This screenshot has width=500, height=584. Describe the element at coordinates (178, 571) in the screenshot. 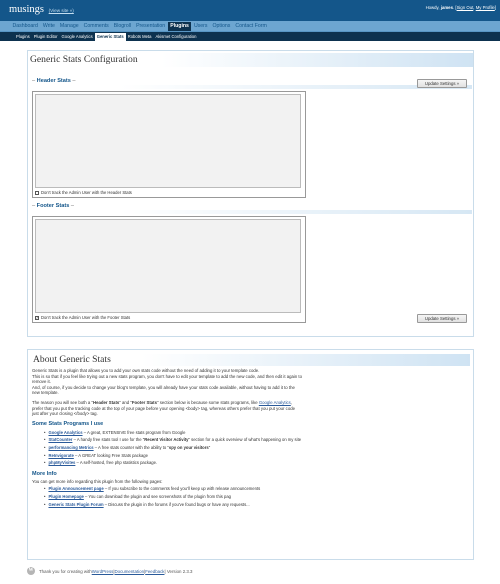

I see `footer-version: | Version 2.3.3` at that location.